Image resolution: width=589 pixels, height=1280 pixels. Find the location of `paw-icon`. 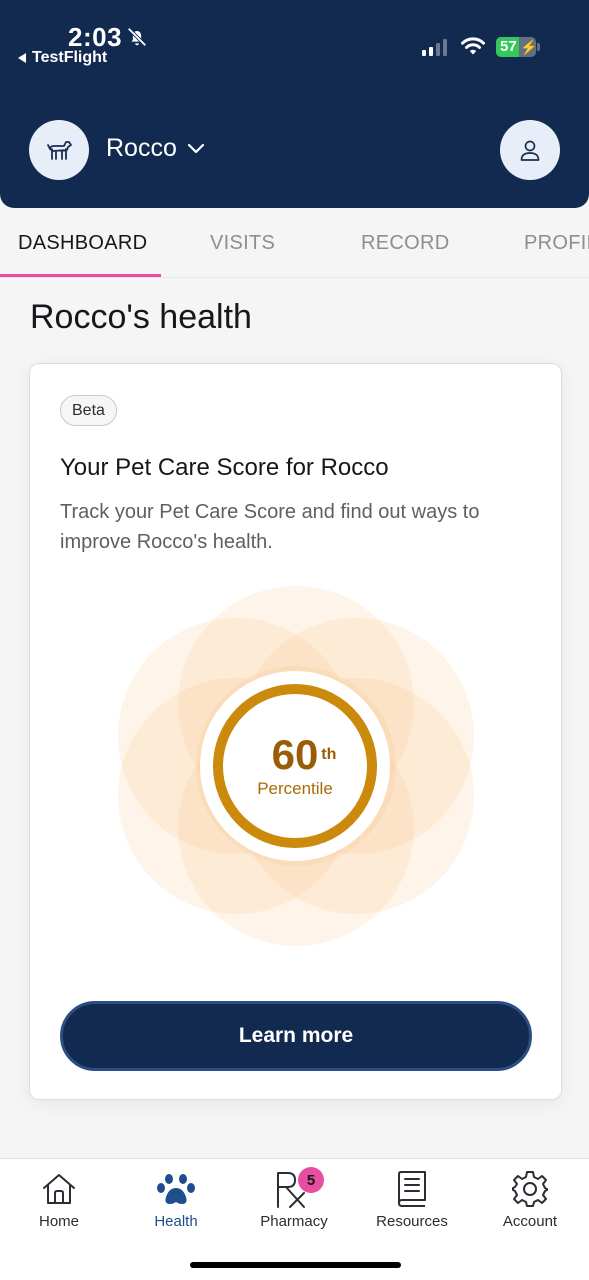

paw-icon is located at coordinates (176, 1189).